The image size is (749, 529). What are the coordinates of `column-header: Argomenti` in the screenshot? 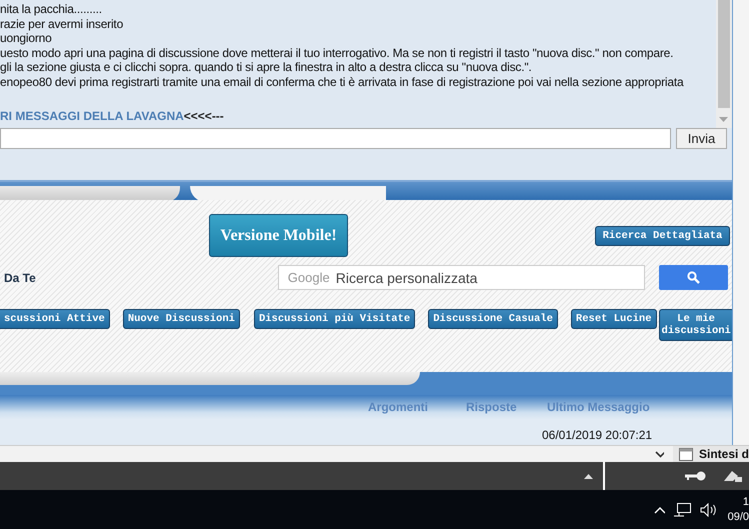 It's located at (398, 407).